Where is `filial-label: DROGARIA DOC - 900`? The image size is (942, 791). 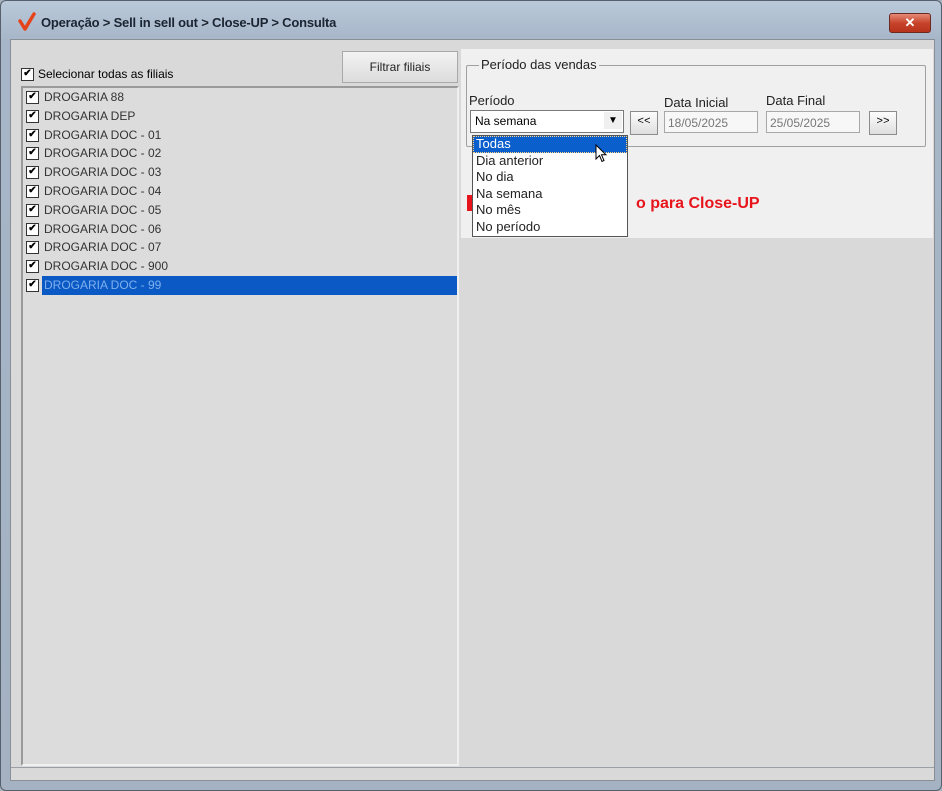 filial-label: DROGARIA DOC - 900 is located at coordinates (106, 266).